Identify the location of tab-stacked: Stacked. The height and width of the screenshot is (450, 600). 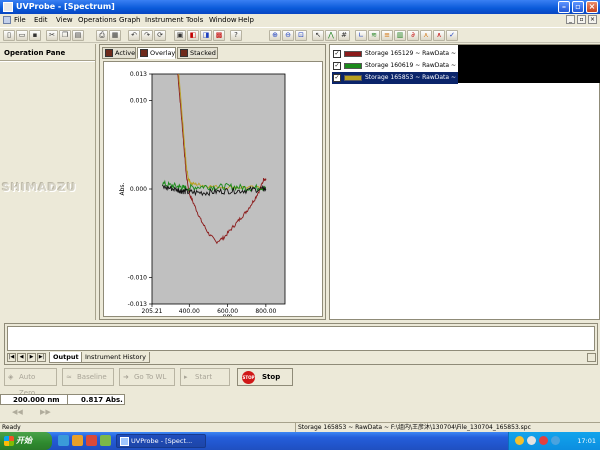
(197, 53).